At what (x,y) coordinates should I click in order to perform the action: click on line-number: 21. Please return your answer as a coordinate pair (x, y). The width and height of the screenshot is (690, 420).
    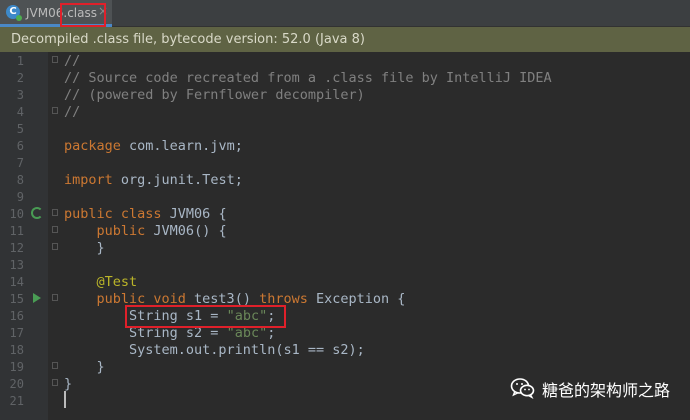
    Looking at the image, I should click on (16, 401).